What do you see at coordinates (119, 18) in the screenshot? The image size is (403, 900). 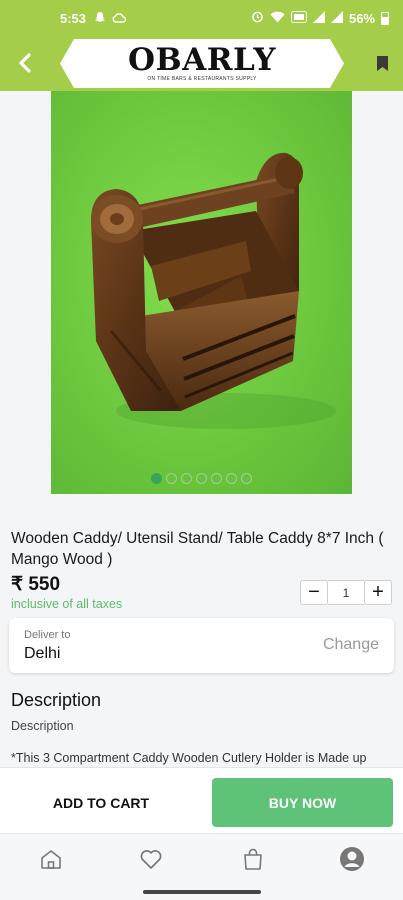 I see `cloud-icon` at bounding box center [119, 18].